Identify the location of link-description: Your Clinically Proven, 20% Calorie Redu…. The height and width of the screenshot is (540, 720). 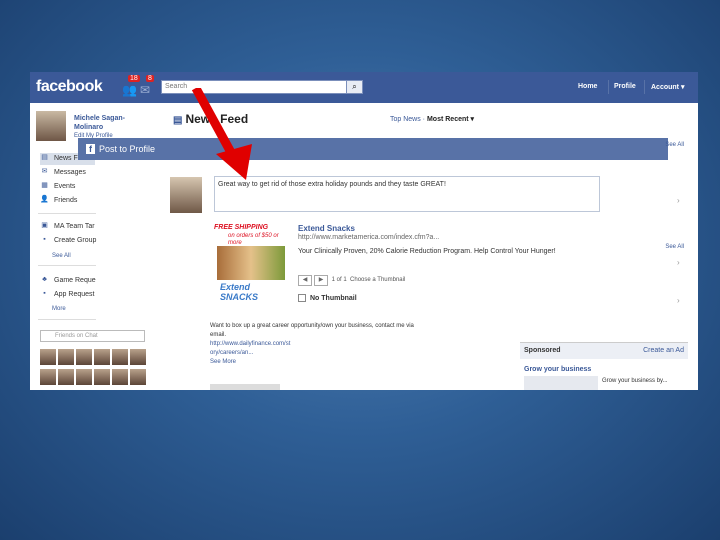
(433, 251).